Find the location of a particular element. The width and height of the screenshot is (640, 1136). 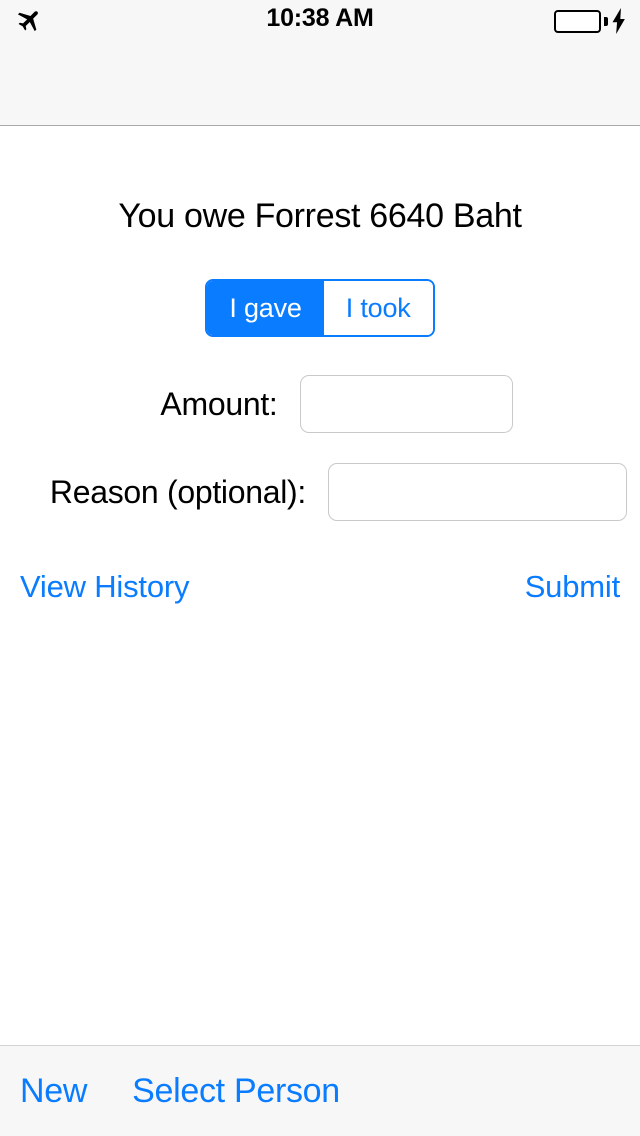

balance-title: You owe Forrest 6640 Baht is located at coordinates (320, 216).